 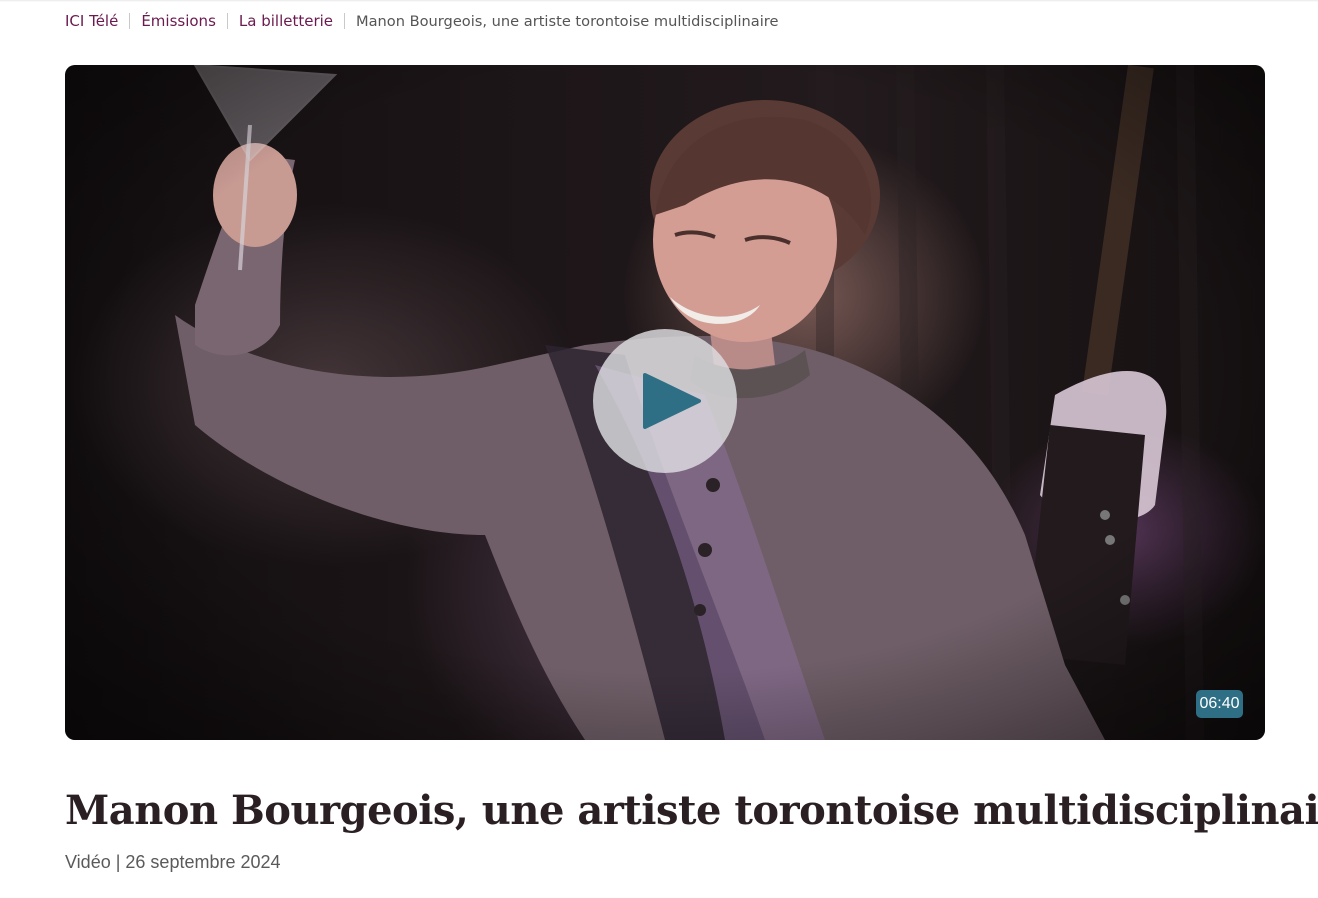 I want to click on breadcrumb-link-ici-tele: ICI Télé, so click(x=91, y=21).